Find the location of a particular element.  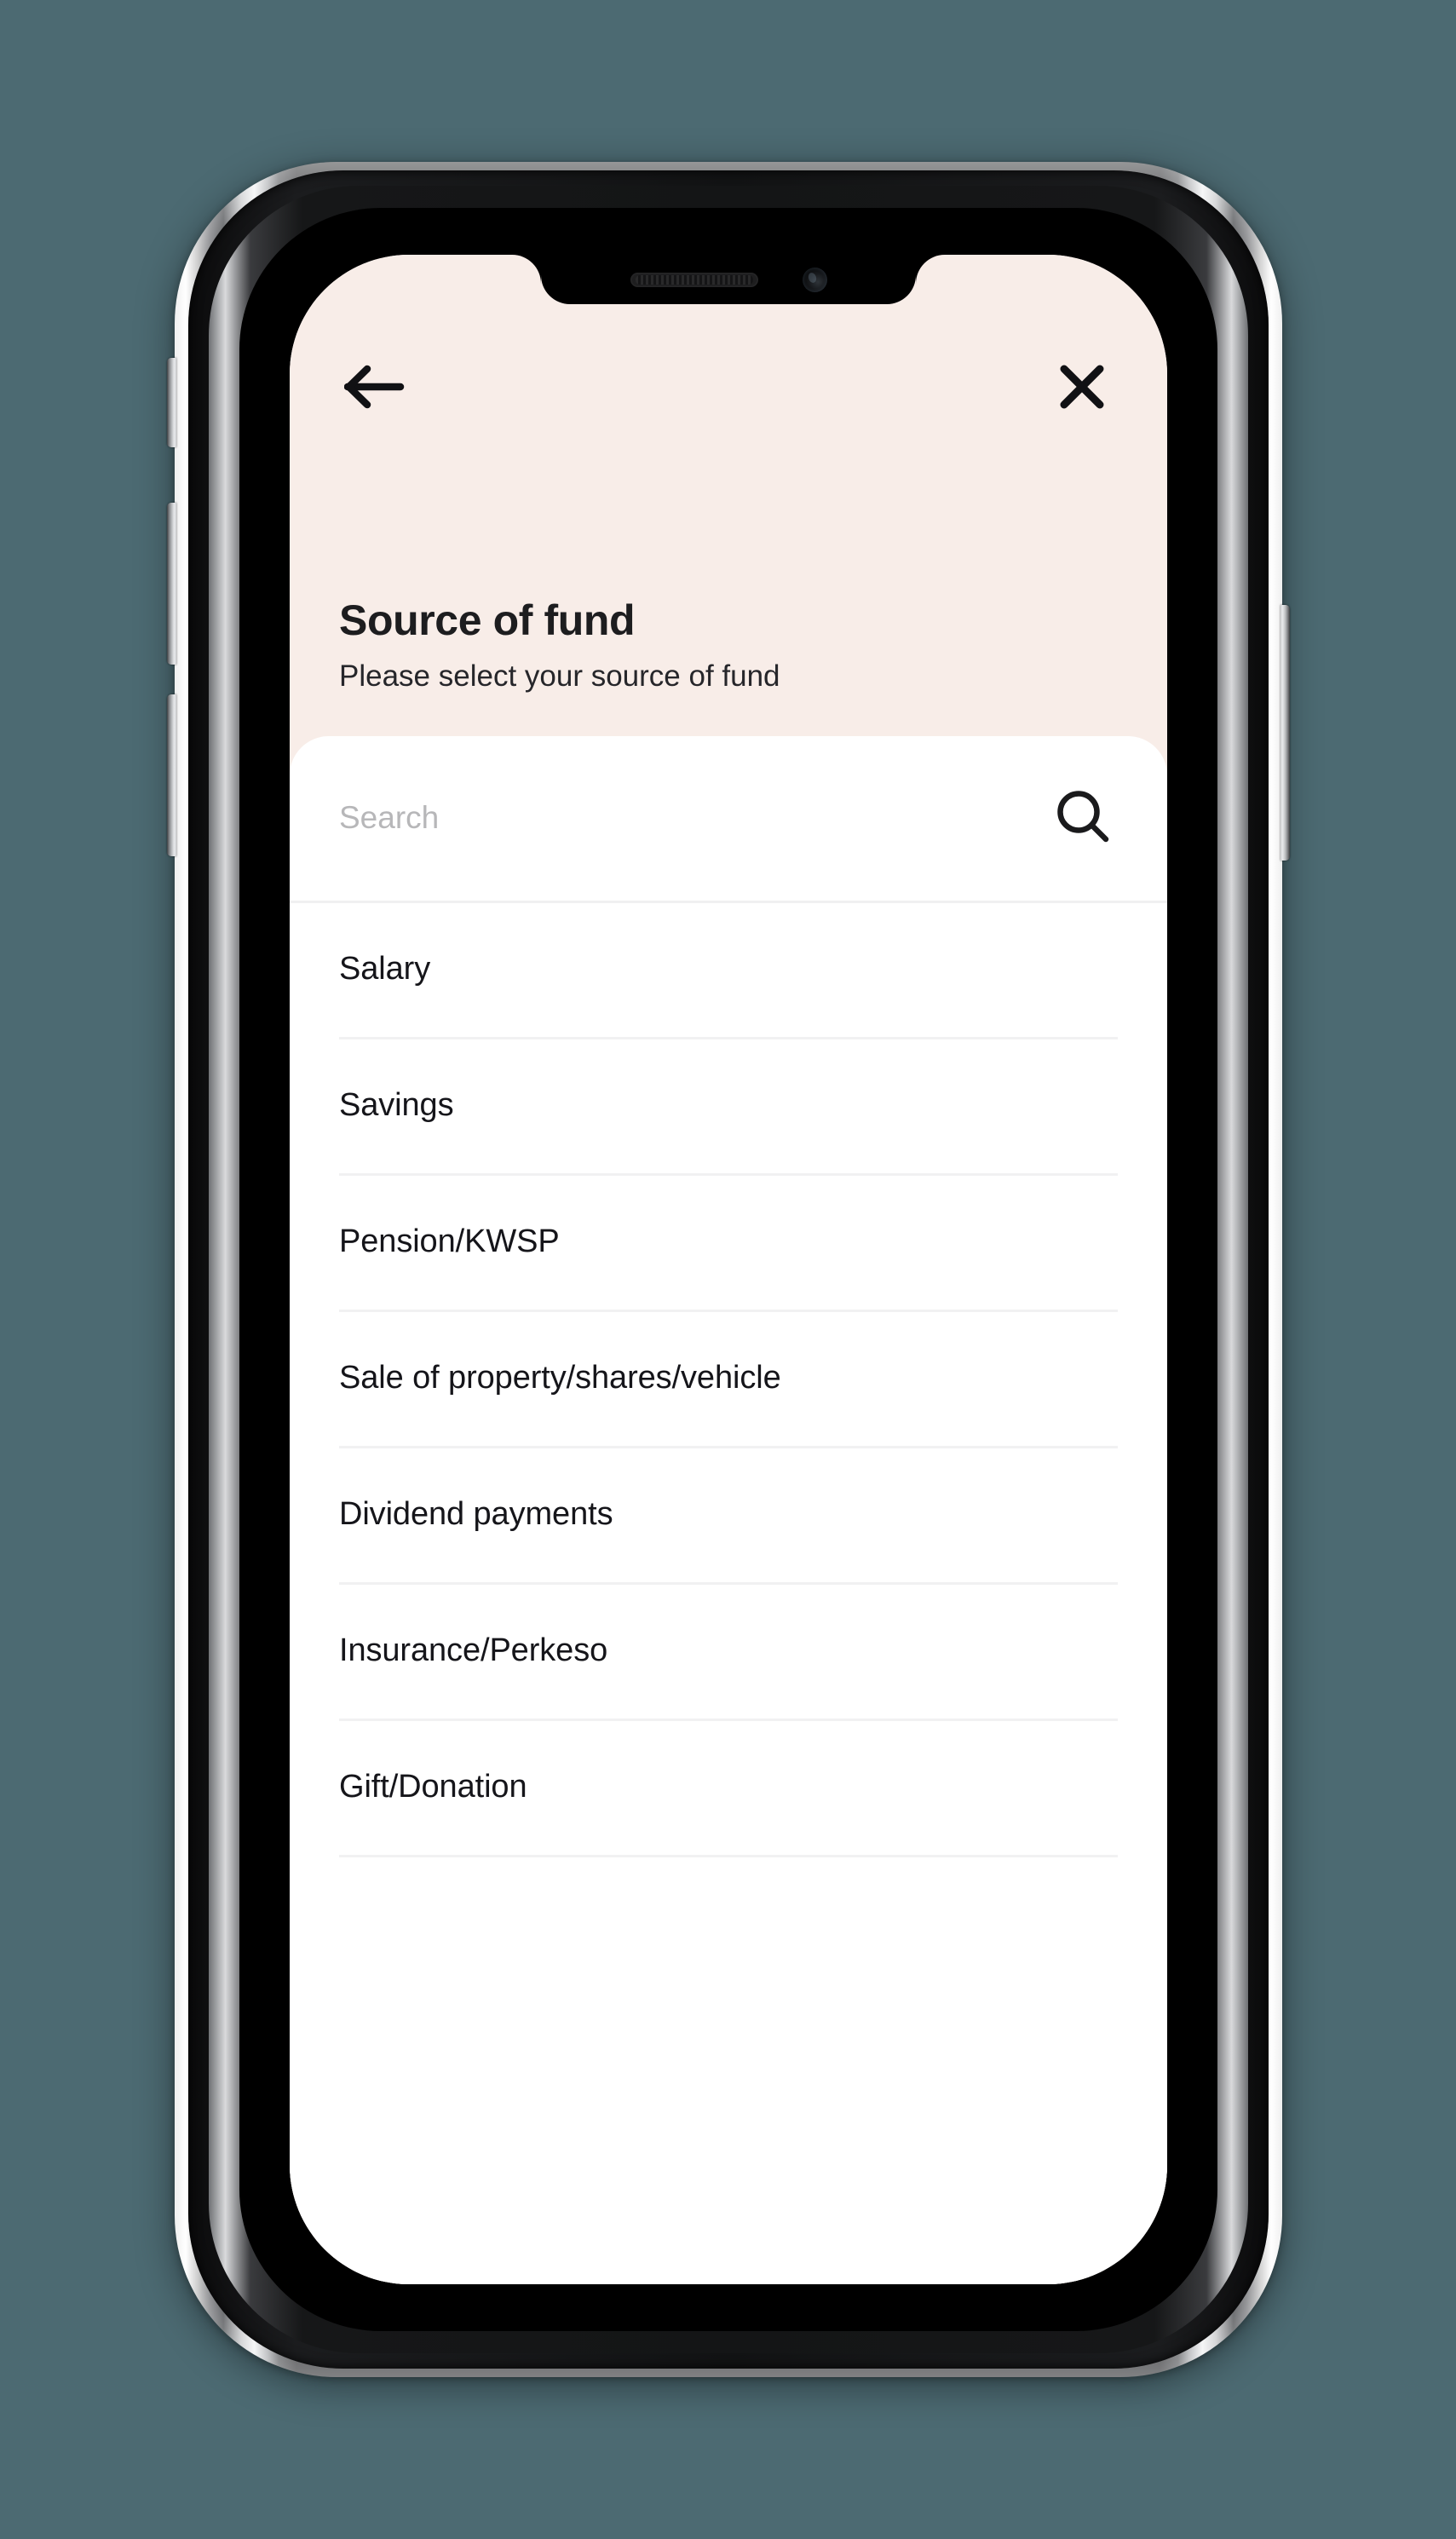

search-input is located at coordinates (693, 818).